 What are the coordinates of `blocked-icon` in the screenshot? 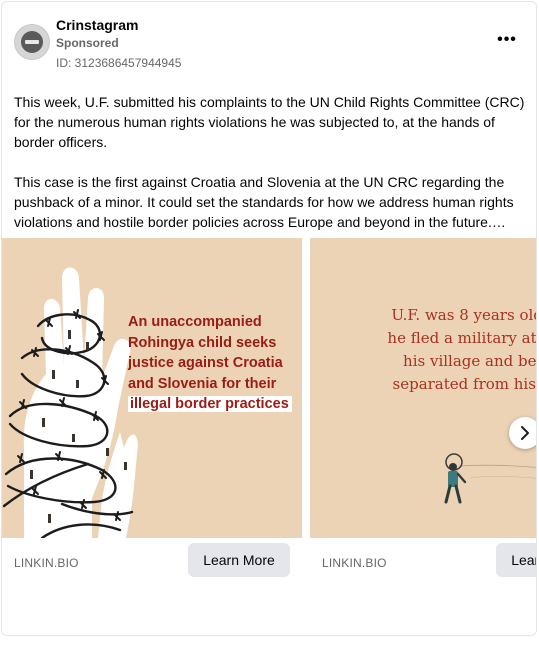 It's located at (32, 42).